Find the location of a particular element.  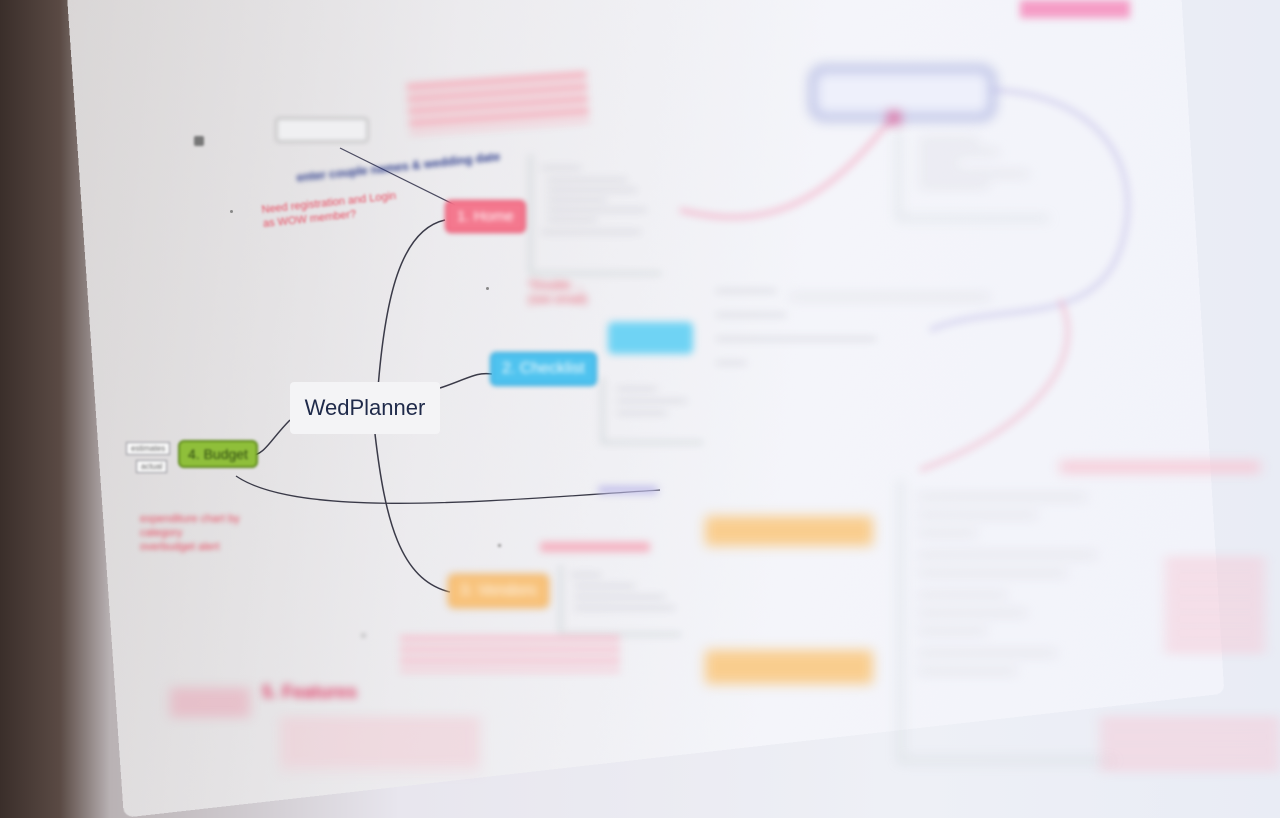

checklist-detail-lines is located at coordinates (796, 327).